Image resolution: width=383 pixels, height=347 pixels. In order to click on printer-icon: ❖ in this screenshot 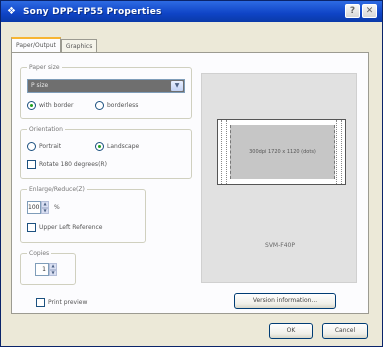, I will do `click(11, 11)`.